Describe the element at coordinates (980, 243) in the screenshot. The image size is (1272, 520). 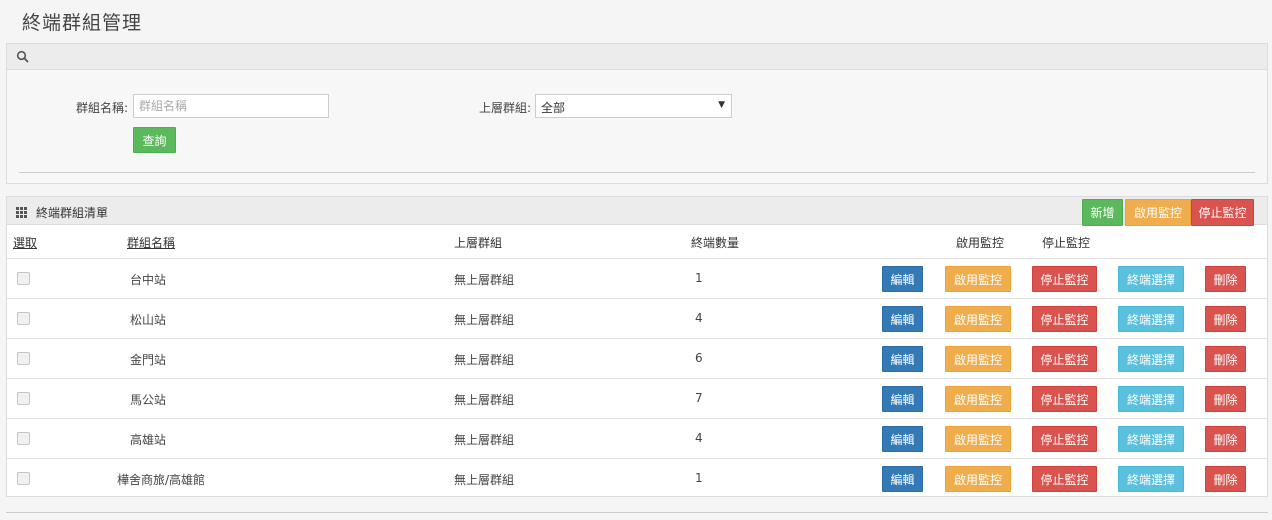
I see `column-header-enable-monitor: 啟用監控` at that location.